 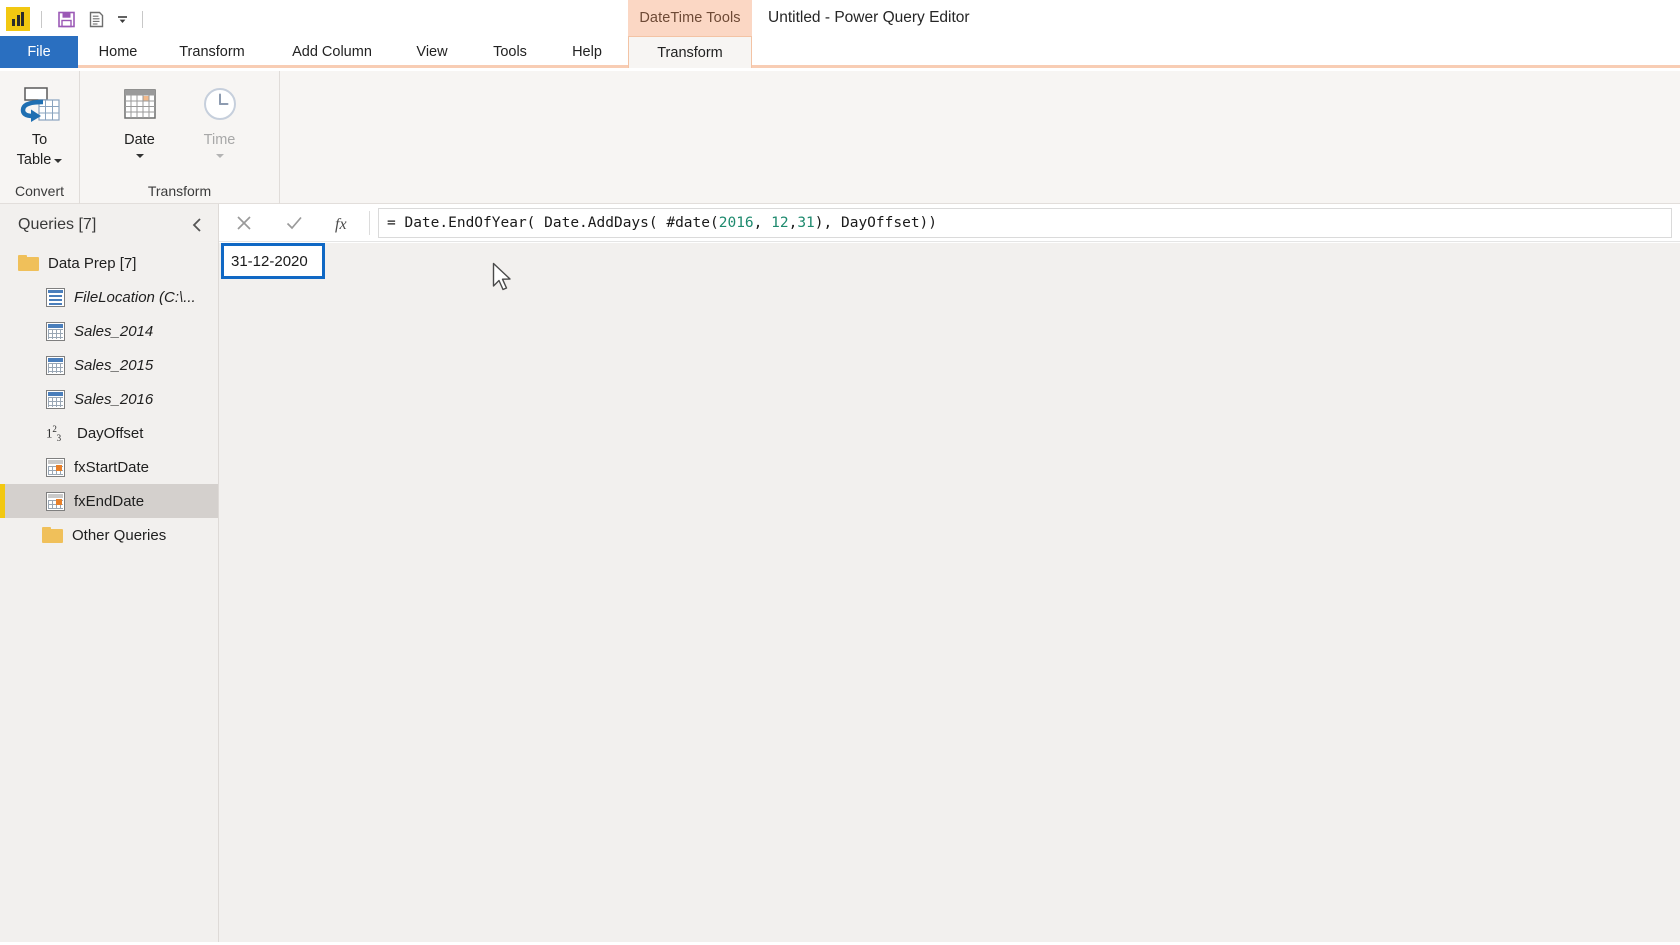 What do you see at coordinates (112, 467) in the screenshot?
I see `query-item-fxstartdate-label: fxStartDate` at bounding box center [112, 467].